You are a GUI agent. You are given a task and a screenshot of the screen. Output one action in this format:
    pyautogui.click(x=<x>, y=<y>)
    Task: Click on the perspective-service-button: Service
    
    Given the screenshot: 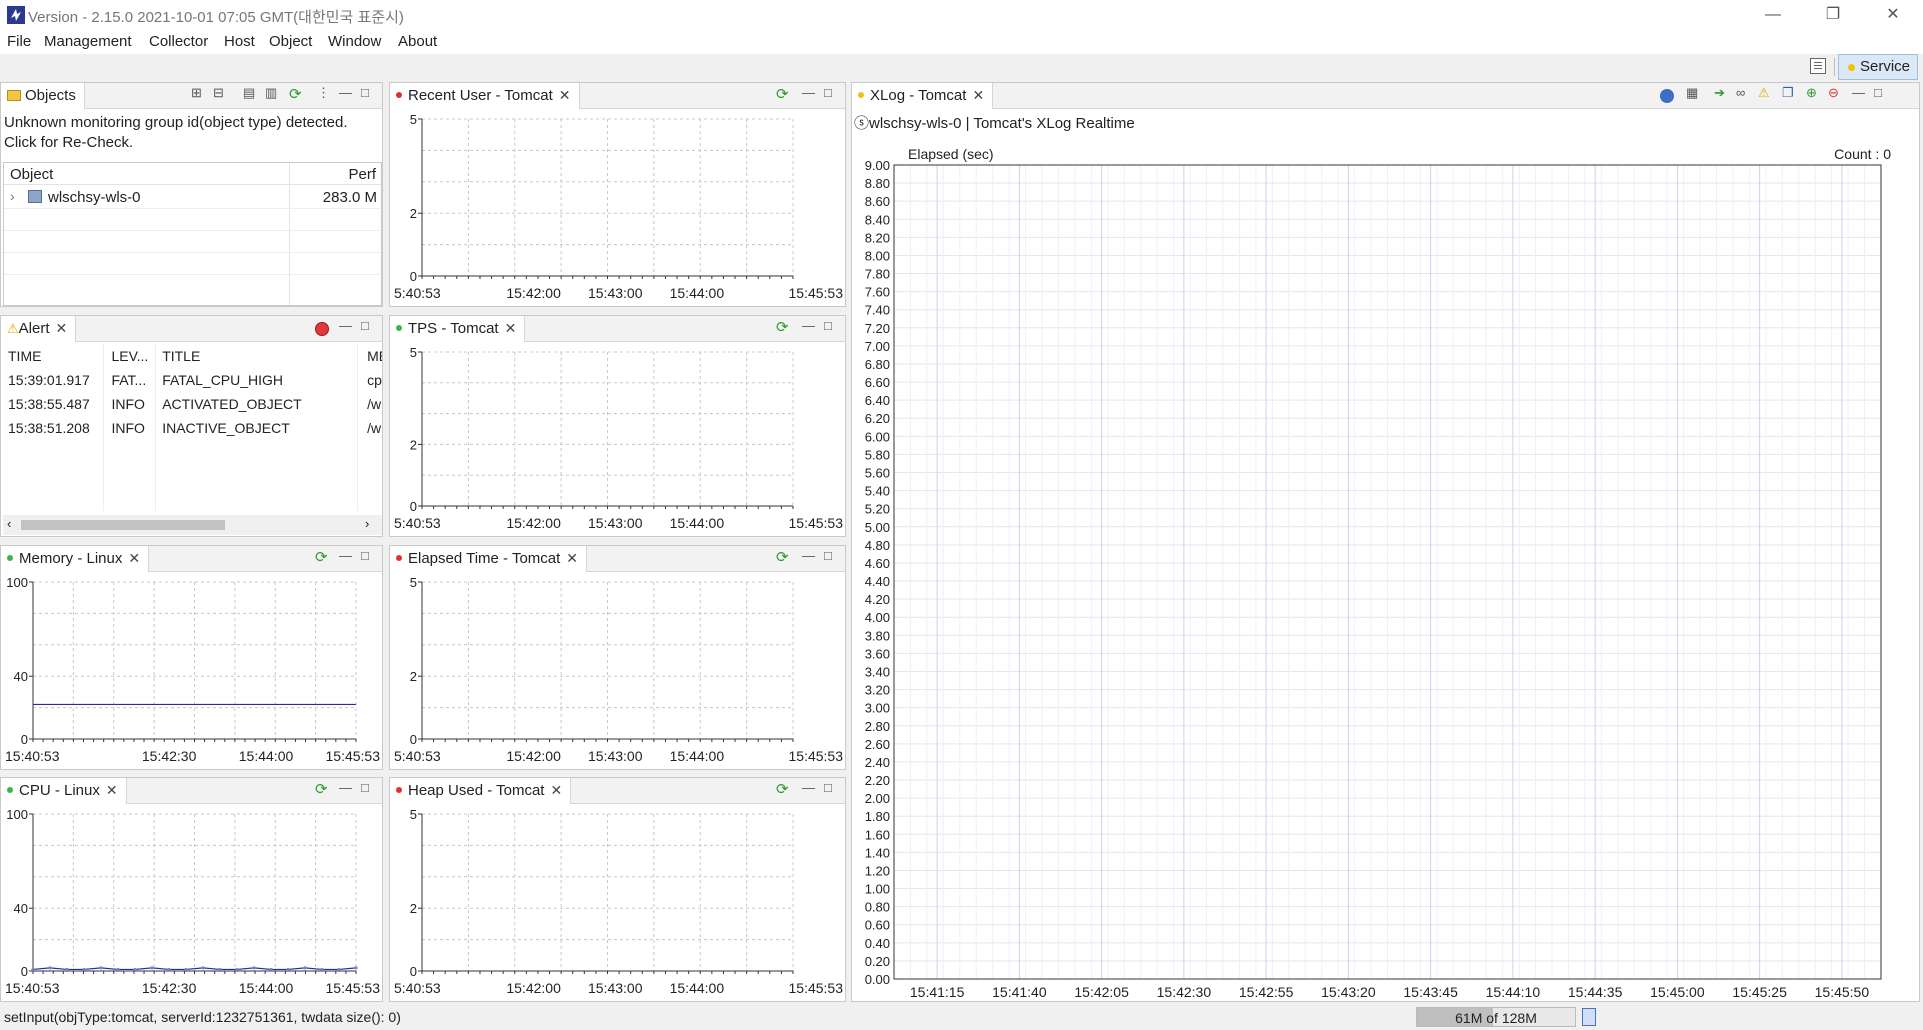 What is the action you would take?
    pyautogui.click(x=1878, y=67)
    